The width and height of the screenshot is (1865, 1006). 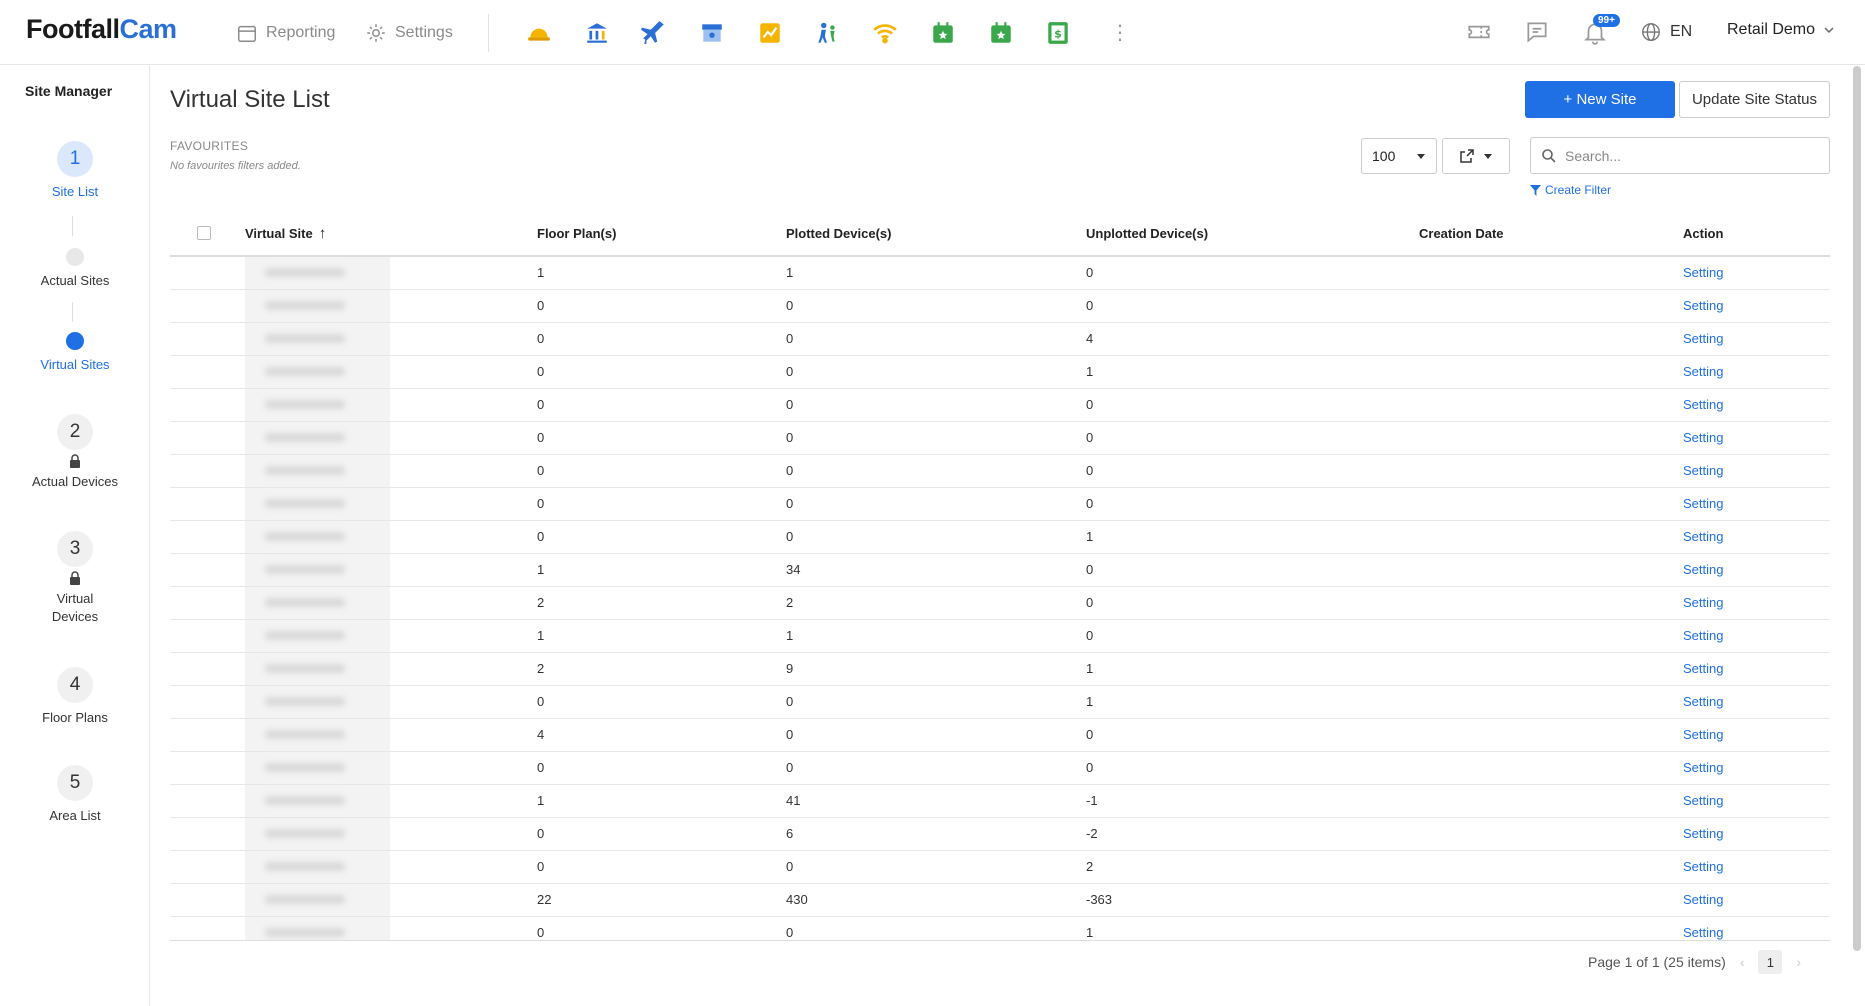 I want to click on language-selector: EN, so click(x=1666, y=32).